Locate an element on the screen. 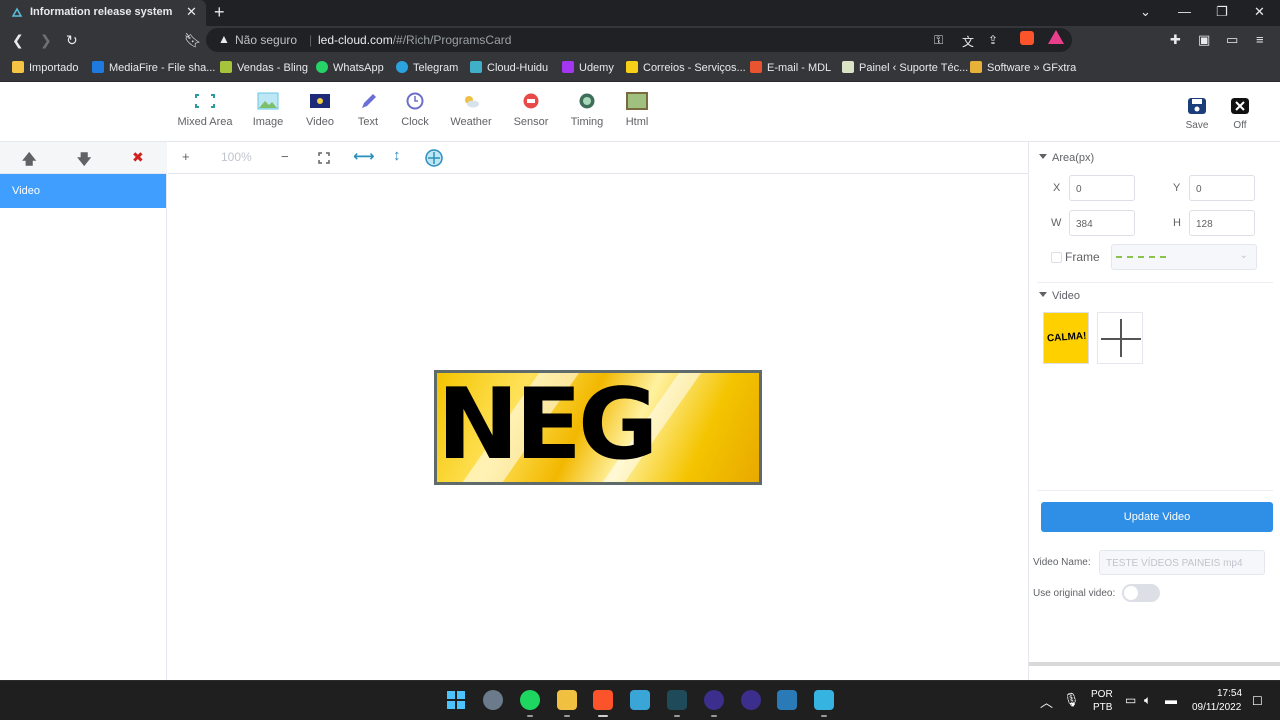 The width and height of the screenshot is (1280, 720). brave-browser-icon is located at coordinates (603, 700).